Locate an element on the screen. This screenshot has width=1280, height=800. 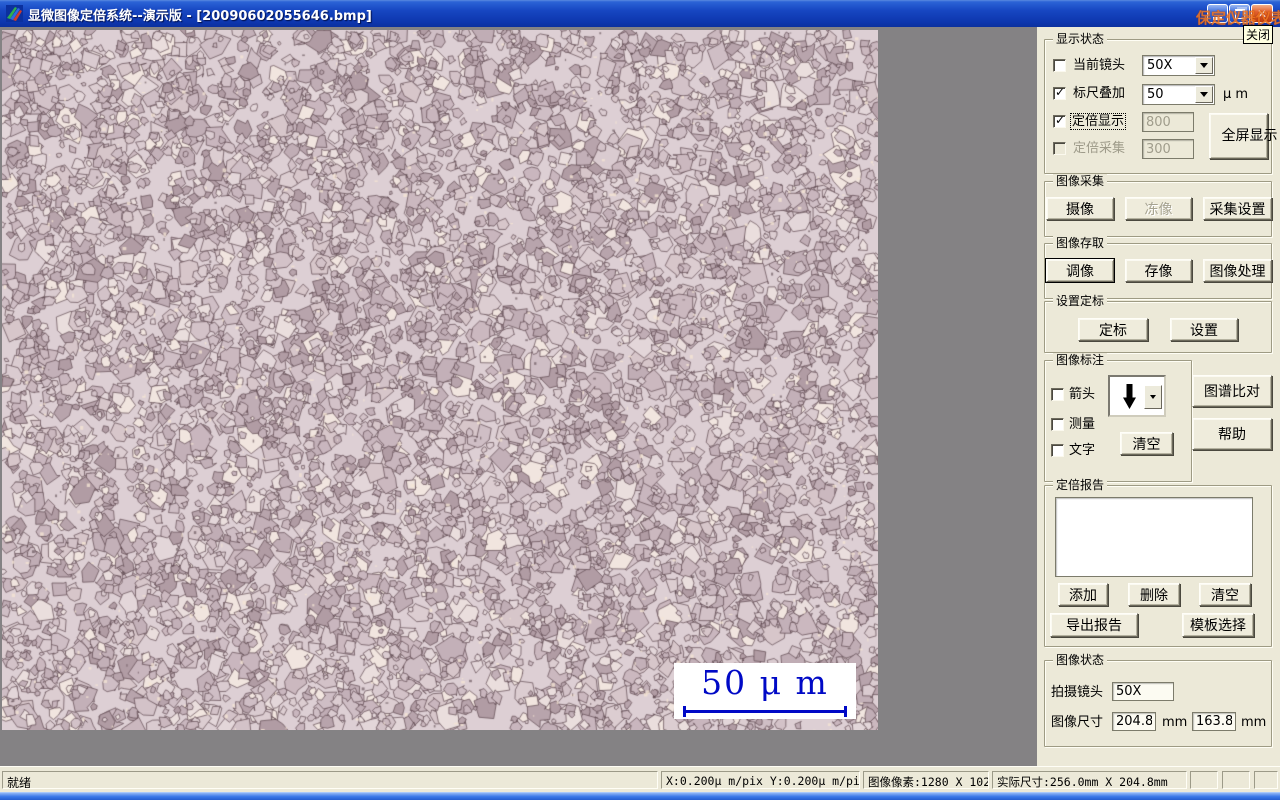
combo-scale-overlay: 50 is located at coordinates (1178, 94).